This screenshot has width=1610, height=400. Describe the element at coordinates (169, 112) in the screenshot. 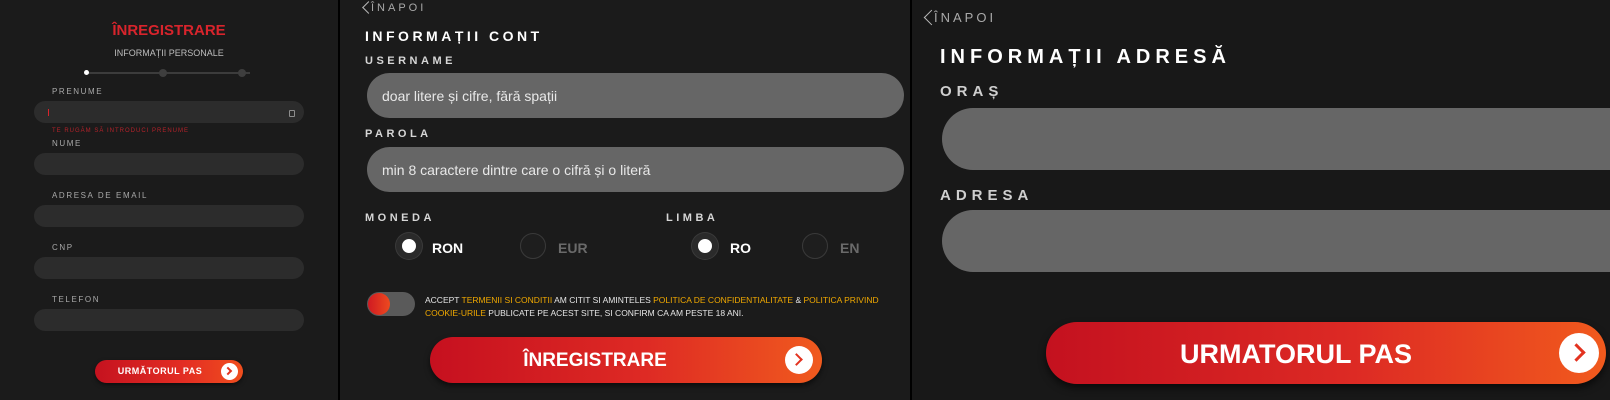

I see `first-name-input` at that location.